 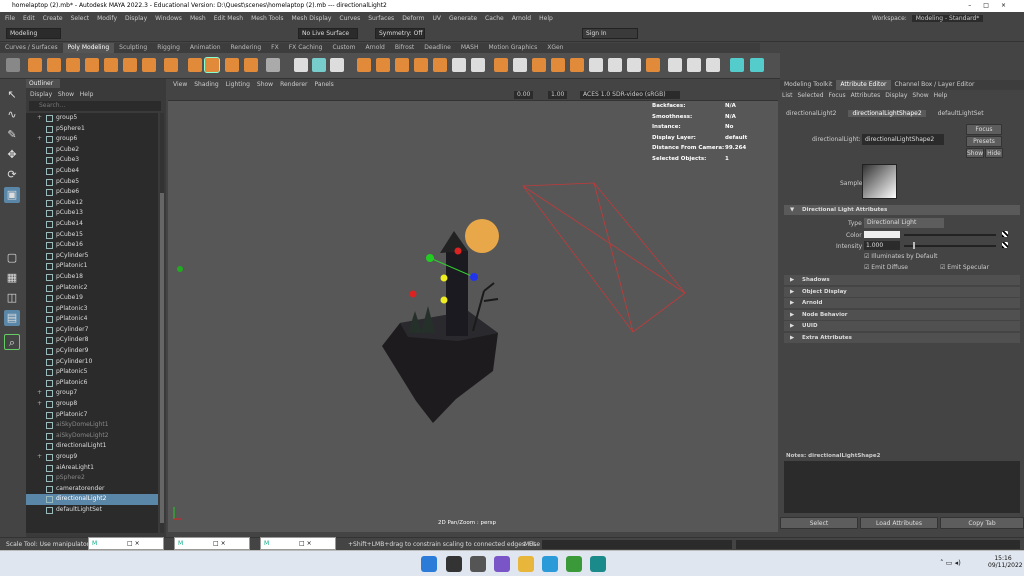 I want to click on outliner-item: cameratorender, so click(x=92, y=489).